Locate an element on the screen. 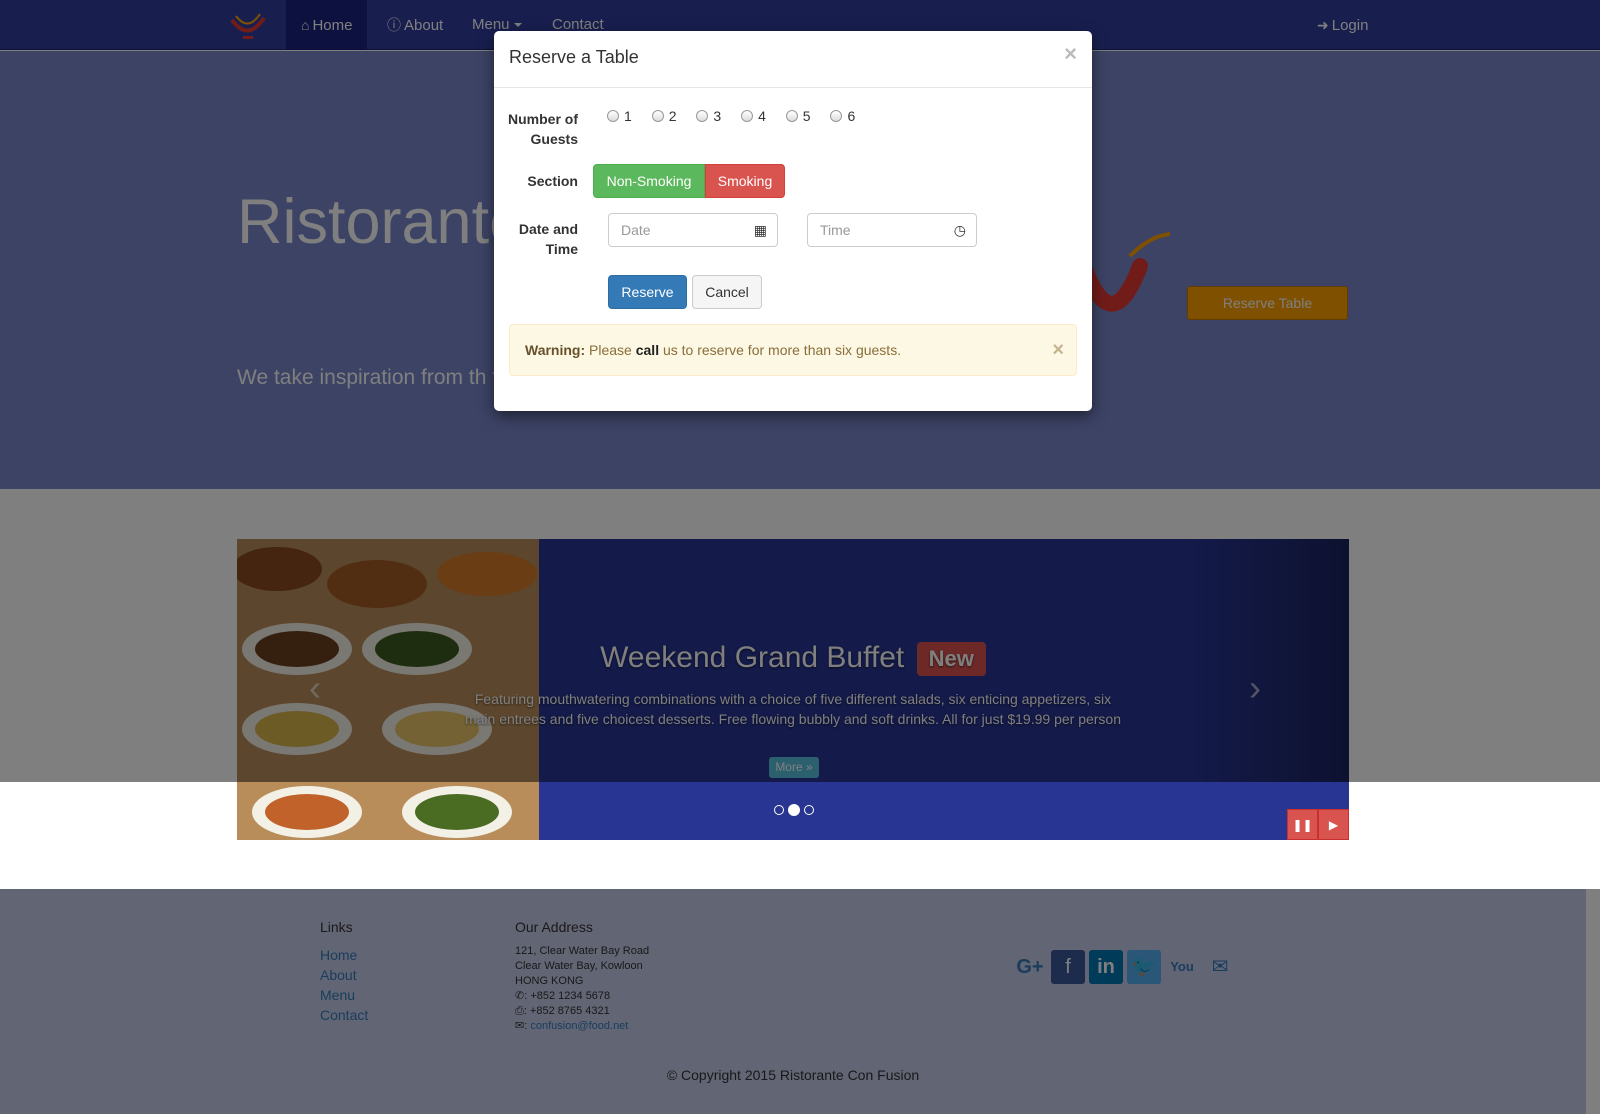  modal-divider is located at coordinates (793, 87).